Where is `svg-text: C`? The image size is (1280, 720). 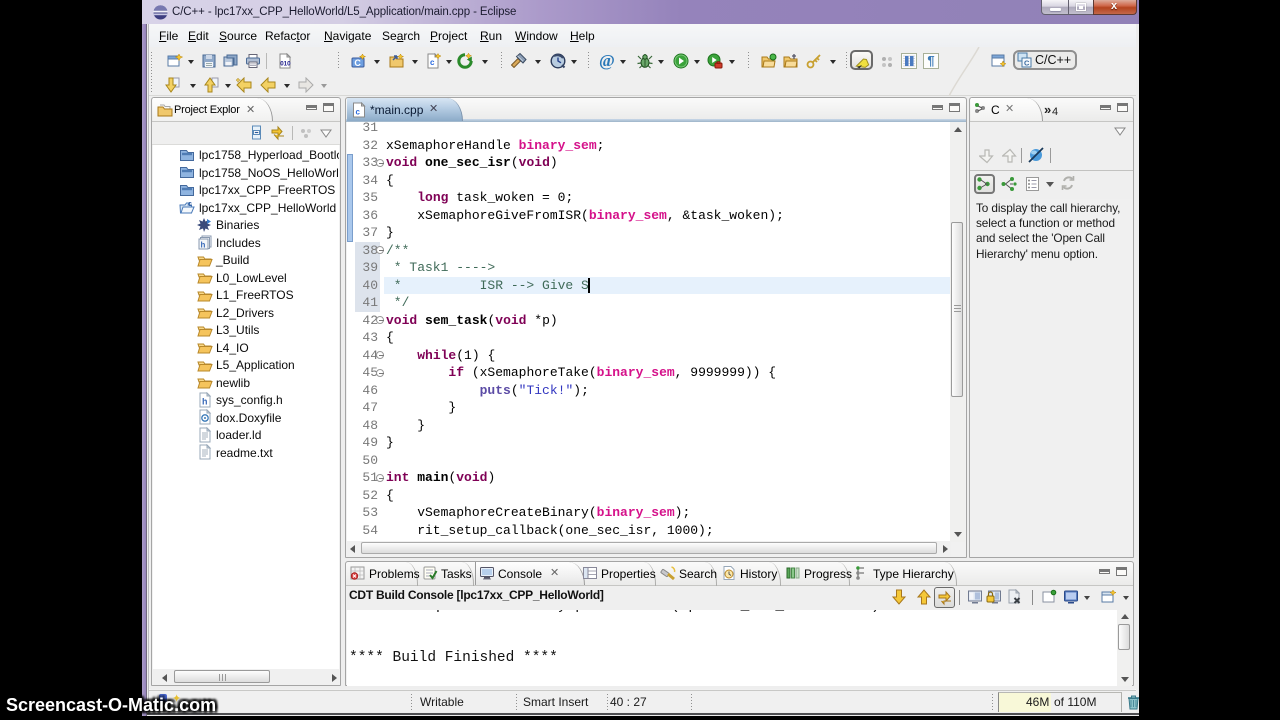
svg-text: C is located at coordinates (357, 63).